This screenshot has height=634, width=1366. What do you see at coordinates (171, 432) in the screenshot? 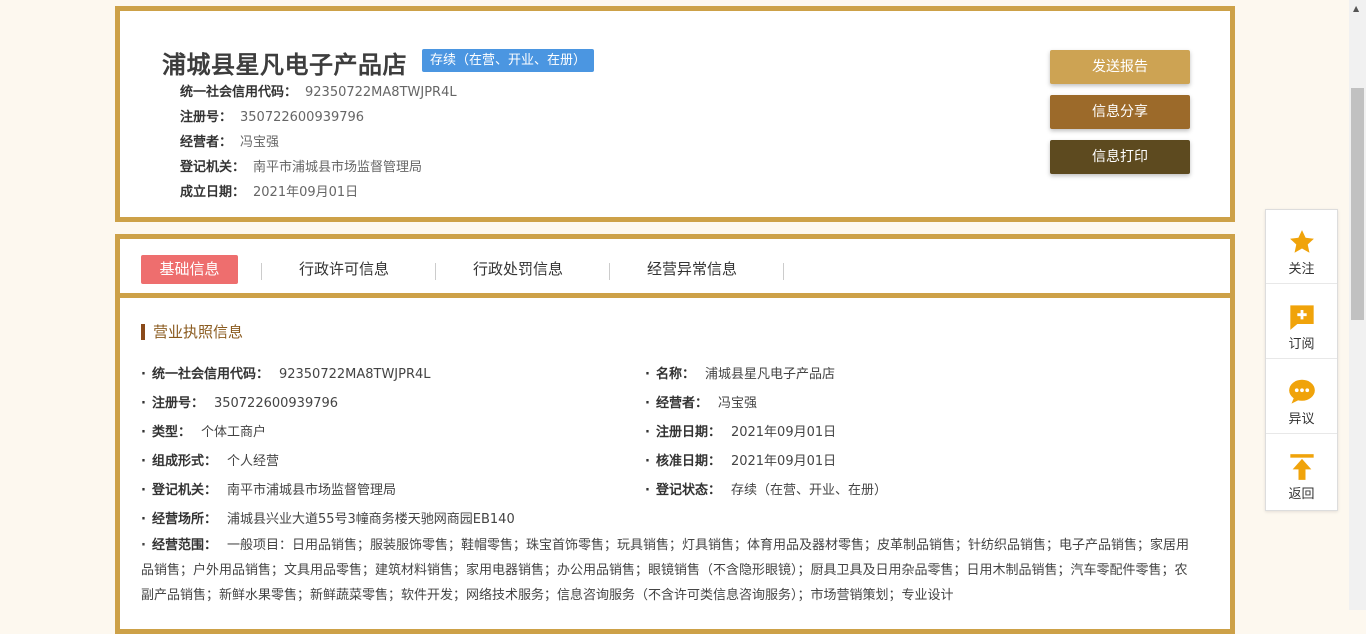
I see `field-label: 类型：` at bounding box center [171, 432].